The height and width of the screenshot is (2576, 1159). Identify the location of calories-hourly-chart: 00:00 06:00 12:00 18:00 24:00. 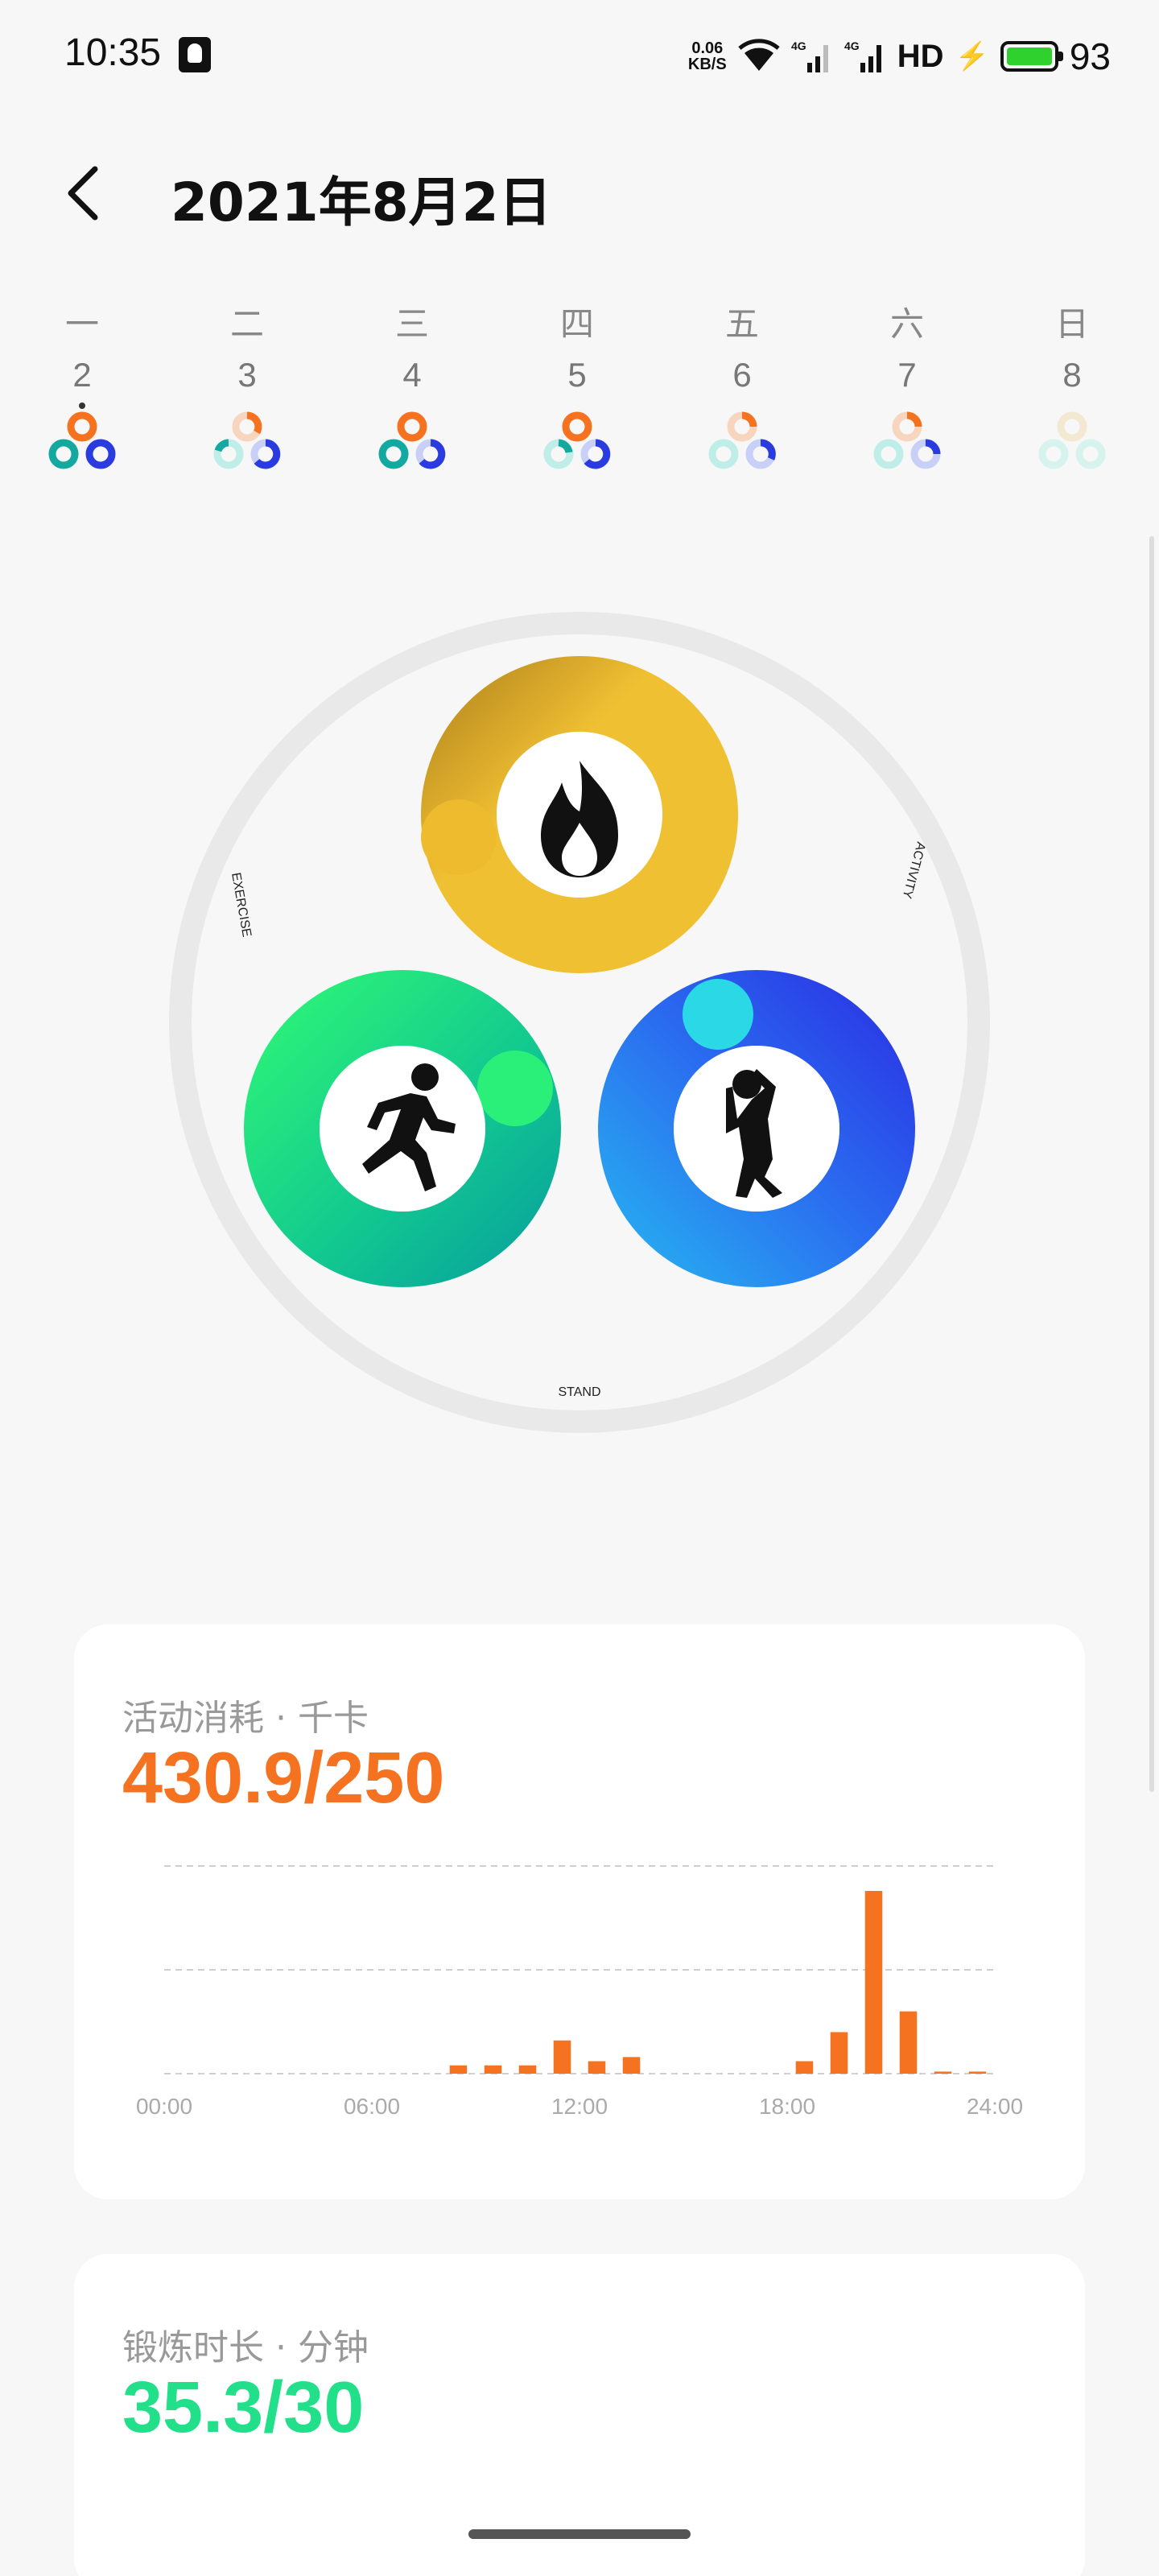
(579, 1992).